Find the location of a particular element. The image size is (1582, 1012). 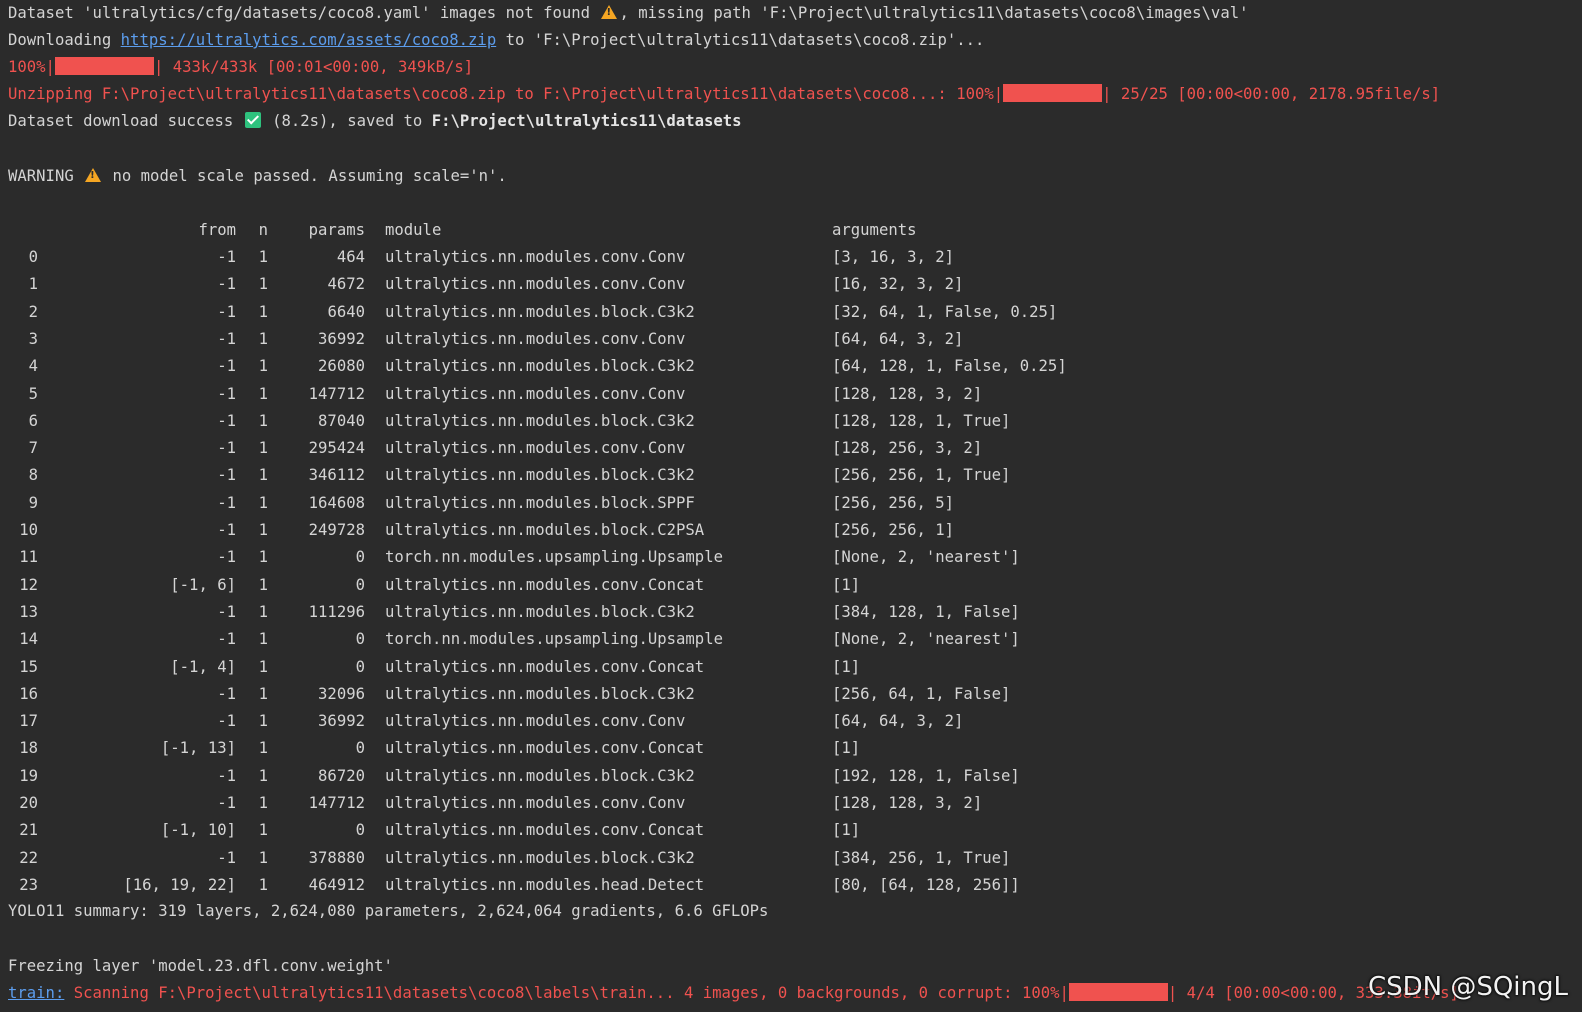

row-arguments: [64, 64, 3, 2] is located at coordinates (898, 339).